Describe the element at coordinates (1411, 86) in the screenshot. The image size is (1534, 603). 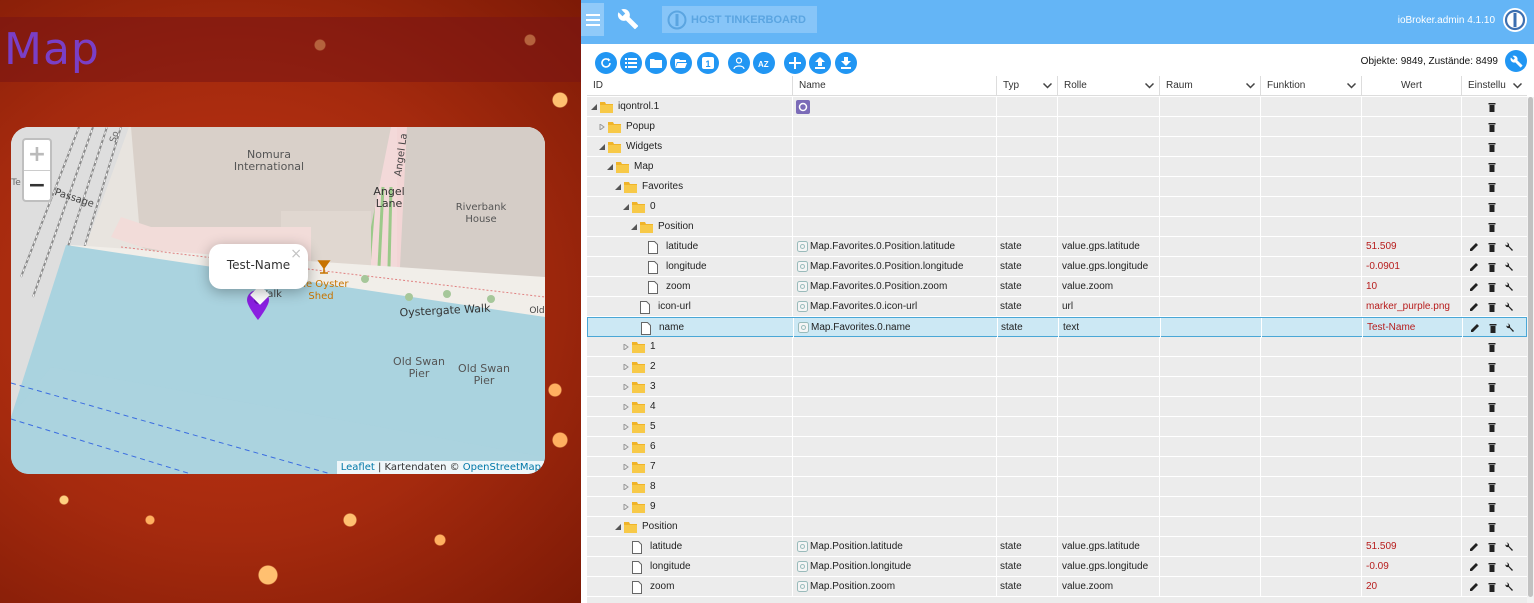
I see `column-header-wert: Wert` at that location.